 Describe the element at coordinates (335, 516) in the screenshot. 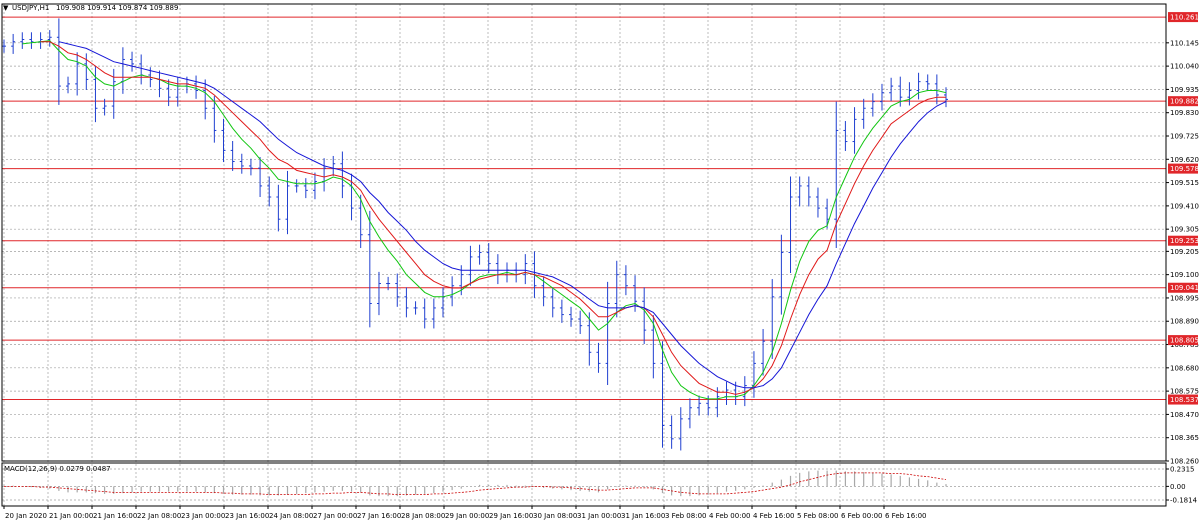

I see `time-tick-label: 27 Jan 00:00` at that location.